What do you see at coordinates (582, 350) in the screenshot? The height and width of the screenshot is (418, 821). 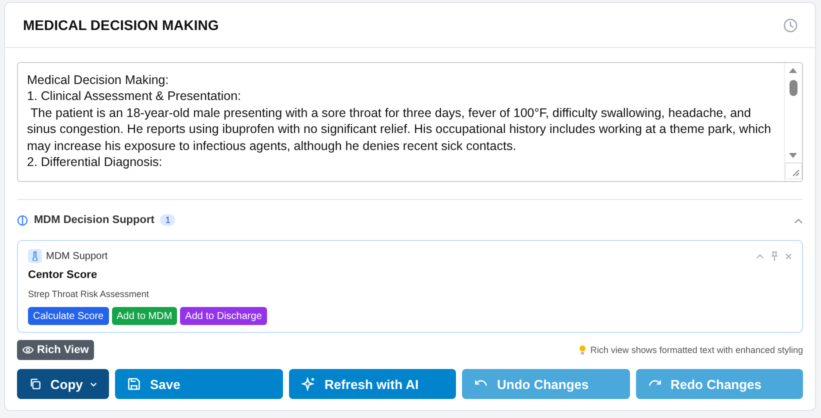 I see `lightbulb-icon` at bounding box center [582, 350].